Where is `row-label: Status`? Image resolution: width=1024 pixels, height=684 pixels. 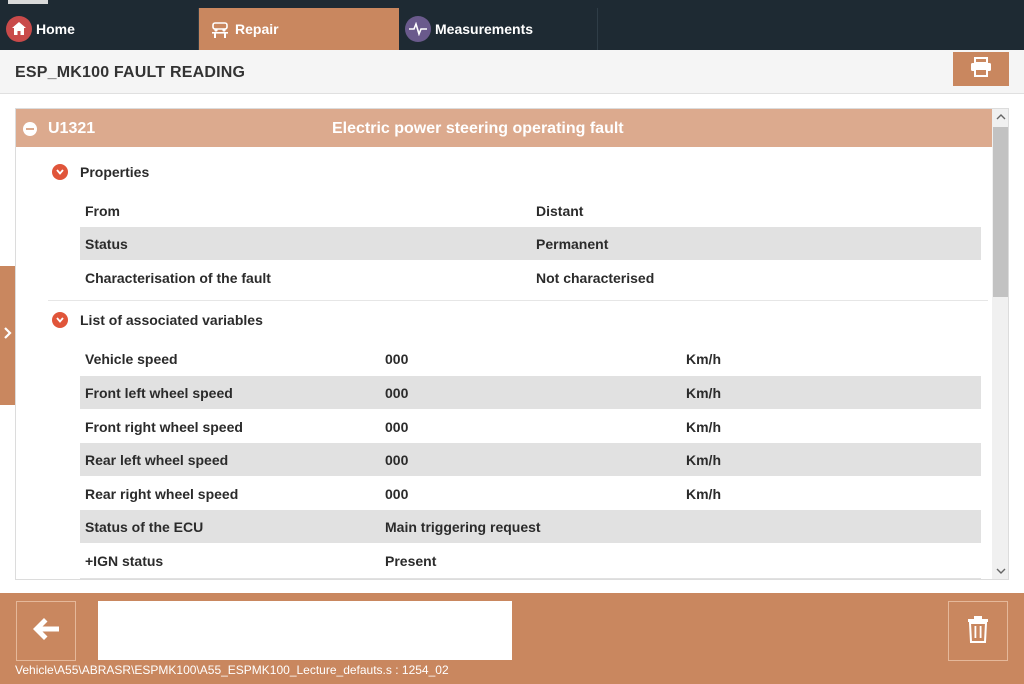
row-label: Status is located at coordinates (106, 244).